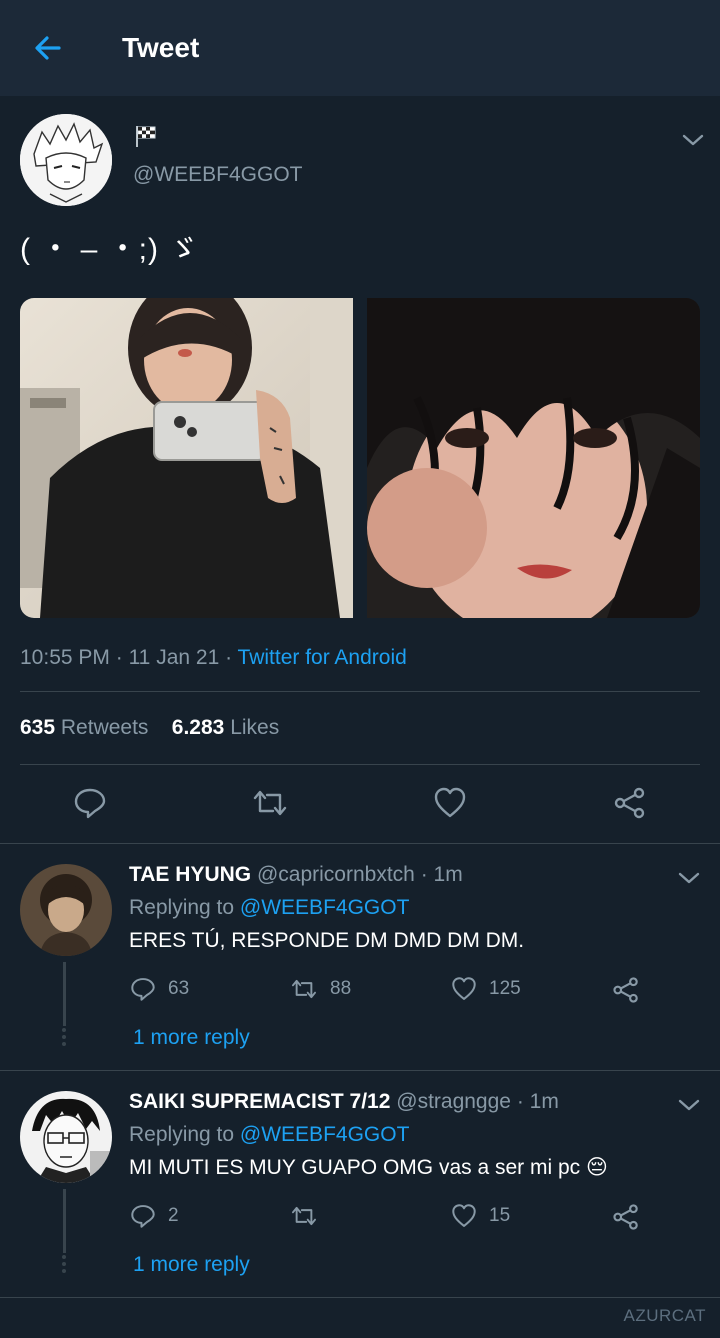  What do you see at coordinates (310, 1216) in the screenshot?
I see `reply-retweet-button` at bounding box center [310, 1216].